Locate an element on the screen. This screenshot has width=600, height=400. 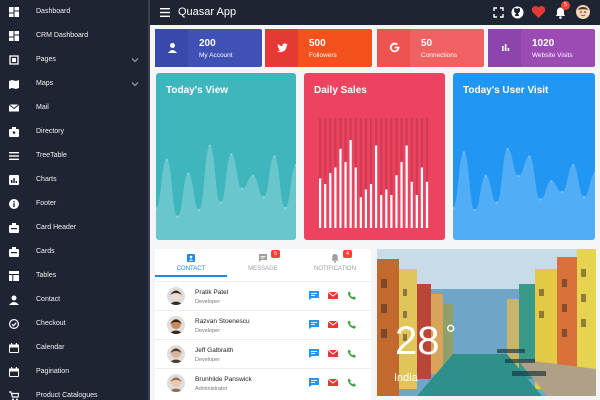
stat-label: Connections is located at coordinates (439, 55).